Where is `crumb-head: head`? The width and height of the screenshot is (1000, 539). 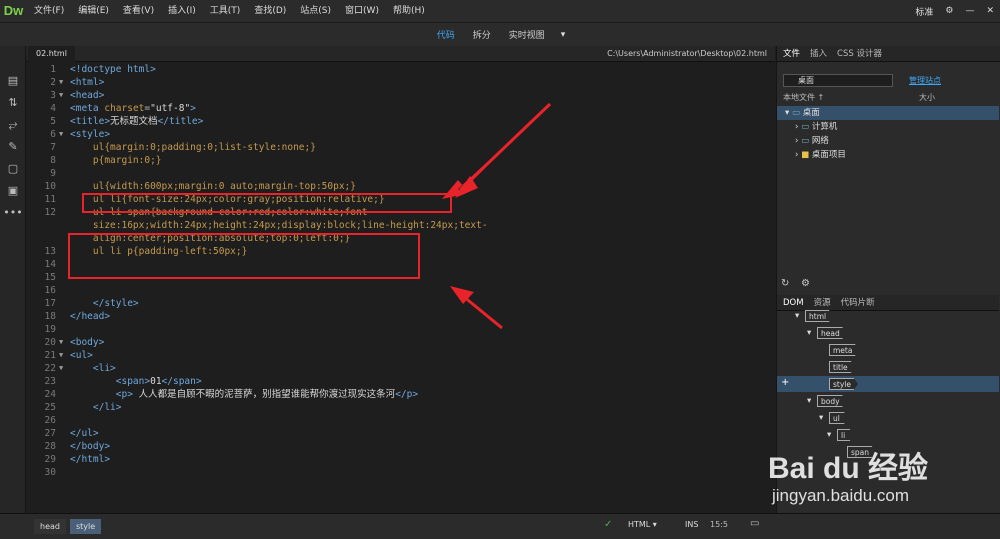 crumb-head: head is located at coordinates (50, 526).